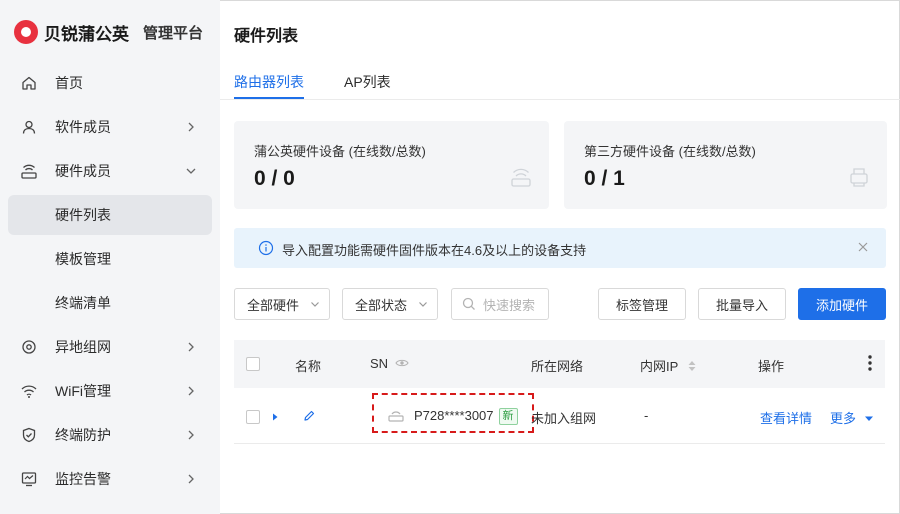  What do you see at coordinates (29, 127) in the screenshot?
I see `user-icon` at bounding box center [29, 127].